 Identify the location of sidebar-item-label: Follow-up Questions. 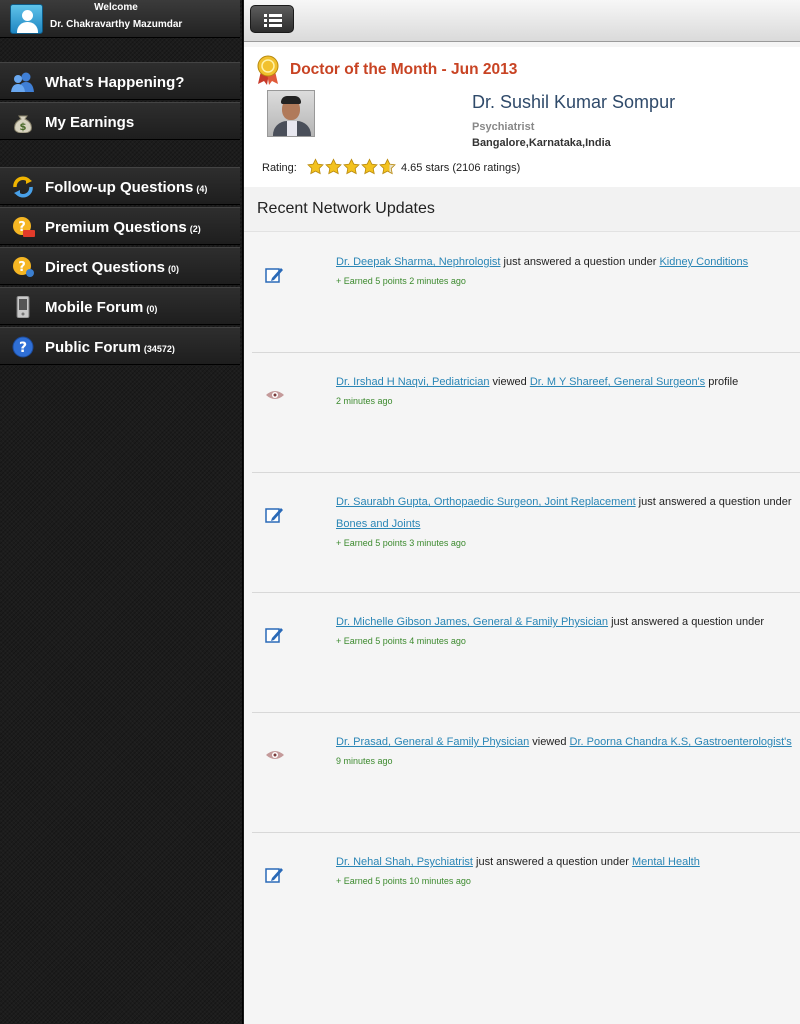
(119, 187).